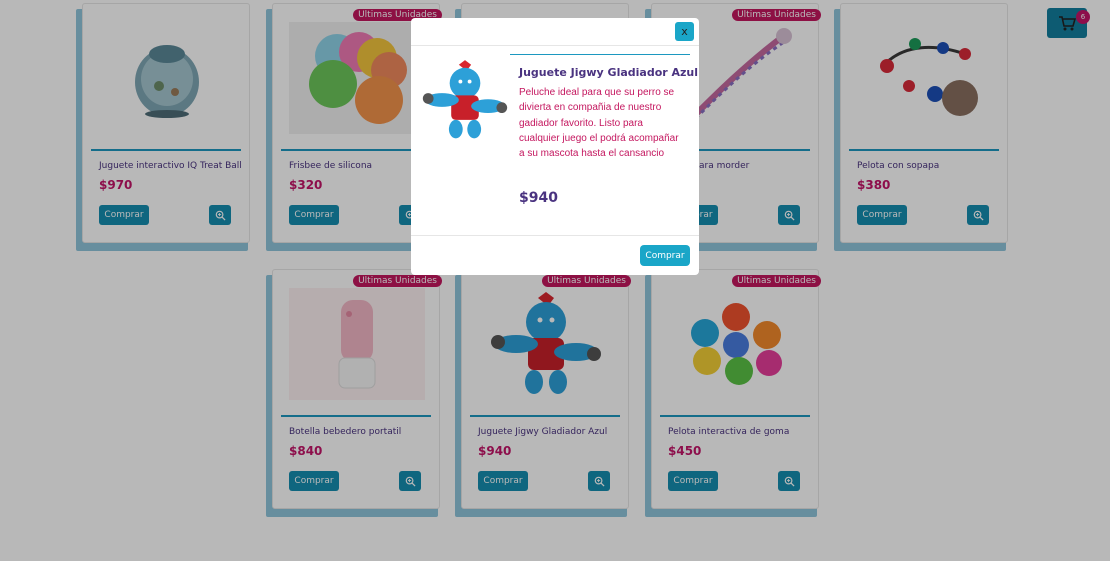 This screenshot has height=561, width=1110. What do you see at coordinates (555, 32) in the screenshot?
I see `modal-header: x` at bounding box center [555, 32].